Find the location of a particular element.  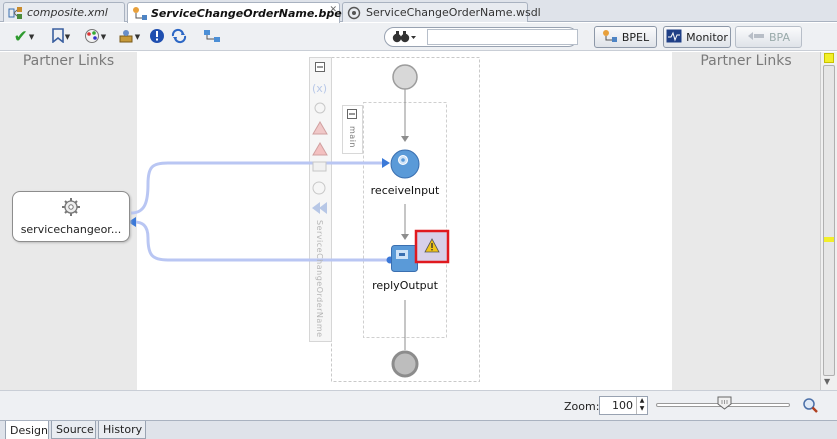

wsdl-icon is located at coordinates (355, 13).